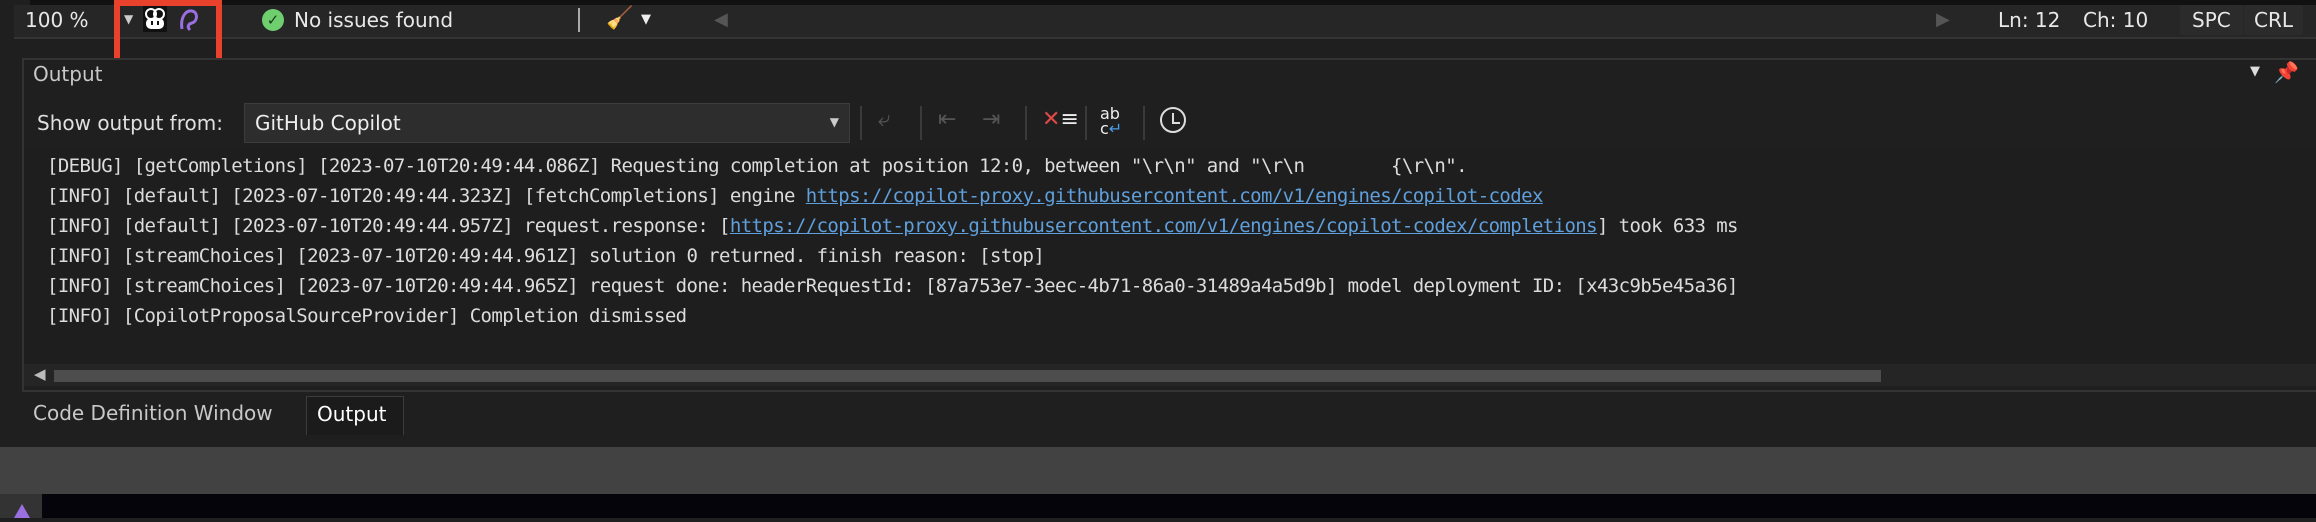 Image resolution: width=2316 pixels, height=522 pixels. Describe the element at coordinates (2029, 20) in the screenshot. I see `line-number: Ln: 12` at that location.